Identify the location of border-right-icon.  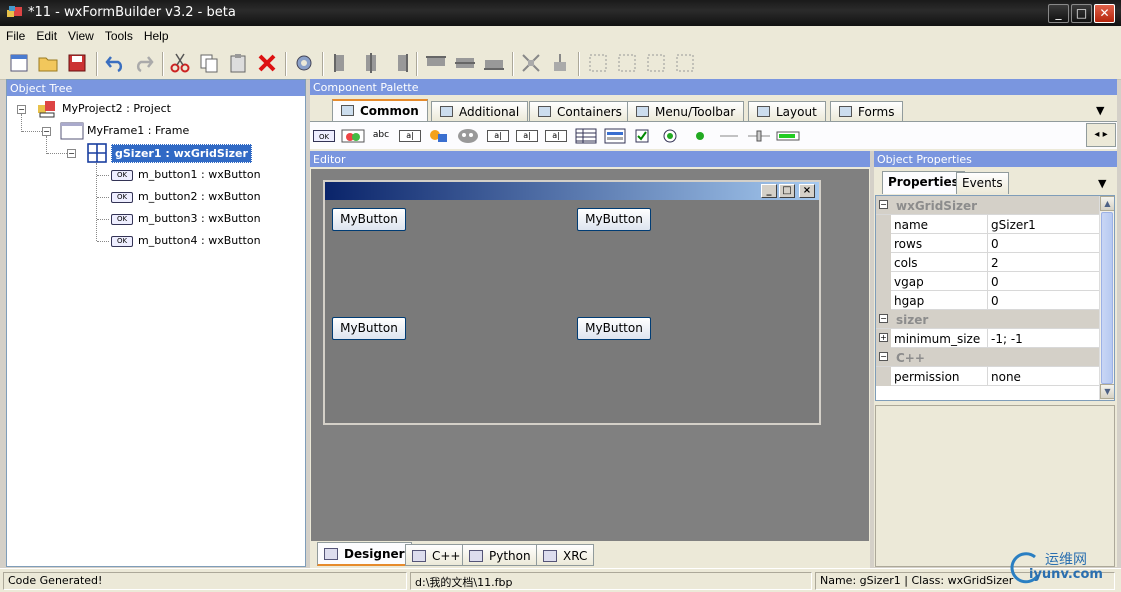
(627, 63).